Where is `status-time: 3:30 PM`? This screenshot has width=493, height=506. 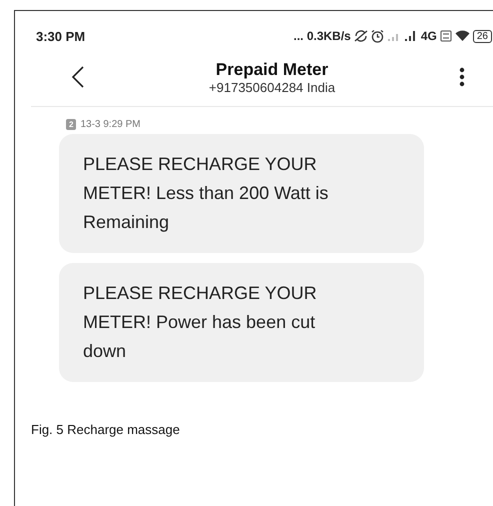
status-time: 3:30 PM is located at coordinates (61, 36).